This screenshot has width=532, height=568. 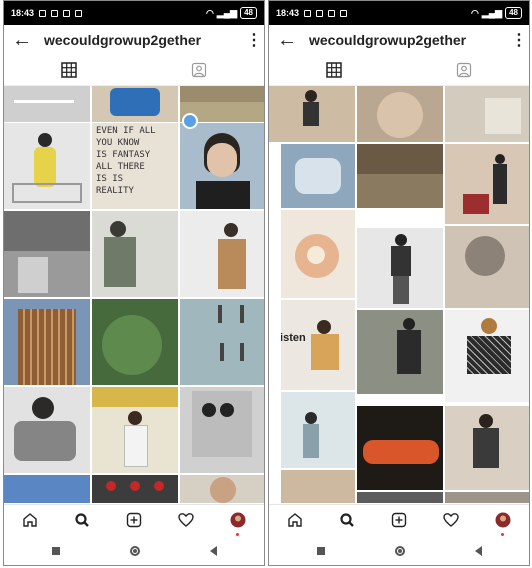 What do you see at coordinates (293, 338) in the screenshot?
I see `listen-text: listen` at bounding box center [293, 338].